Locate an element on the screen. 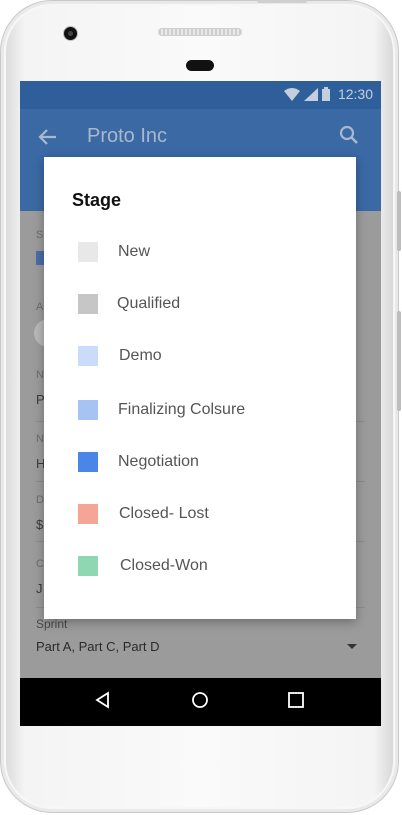  status-bar: 12:30 is located at coordinates (200, 95).